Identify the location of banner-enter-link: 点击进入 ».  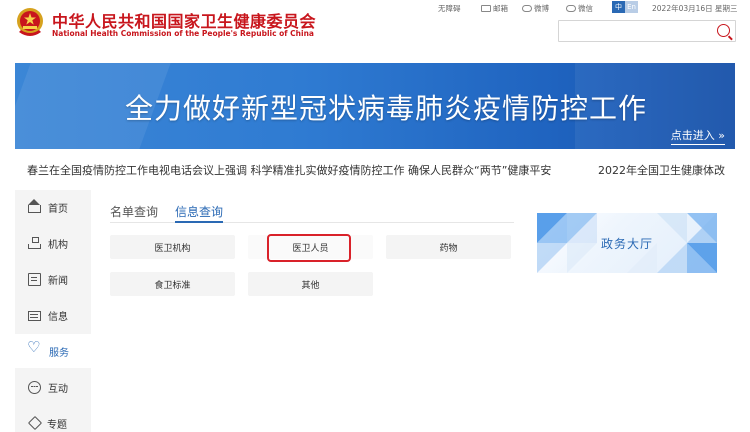
(697, 136).